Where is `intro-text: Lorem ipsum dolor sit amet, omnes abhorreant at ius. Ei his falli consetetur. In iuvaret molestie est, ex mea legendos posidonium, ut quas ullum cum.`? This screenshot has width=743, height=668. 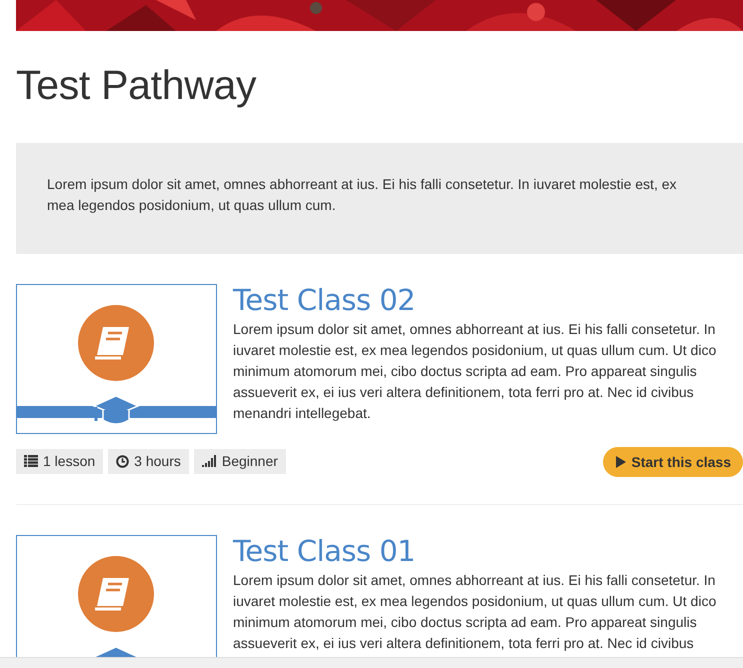 intro-text: Lorem ipsum dolor sit amet, omnes abhorreant at ius. Ei his falli consetetur. In iuvaret molestie est, ex mea legendos posidonium, ut quas ullum cum. is located at coordinates (362, 195).